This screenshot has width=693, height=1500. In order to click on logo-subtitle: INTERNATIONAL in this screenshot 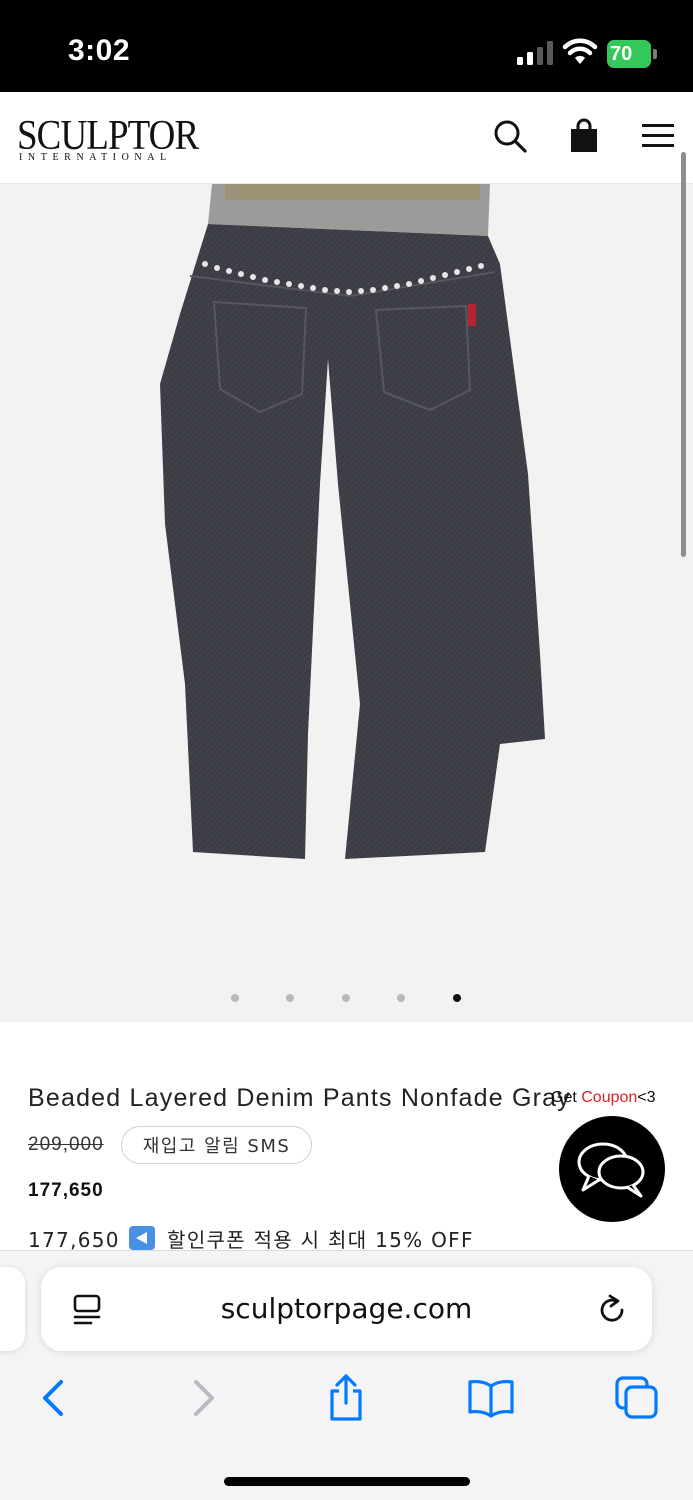, I will do `click(95, 157)`.